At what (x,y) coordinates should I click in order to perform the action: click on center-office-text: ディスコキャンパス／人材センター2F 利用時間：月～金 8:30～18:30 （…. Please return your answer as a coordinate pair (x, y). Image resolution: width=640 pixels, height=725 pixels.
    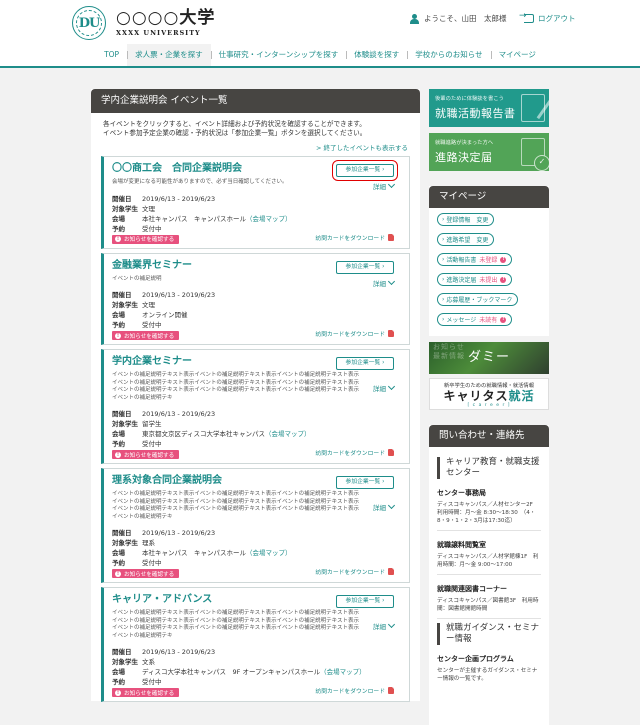
    Looking at the image, I should click on (489, 516).